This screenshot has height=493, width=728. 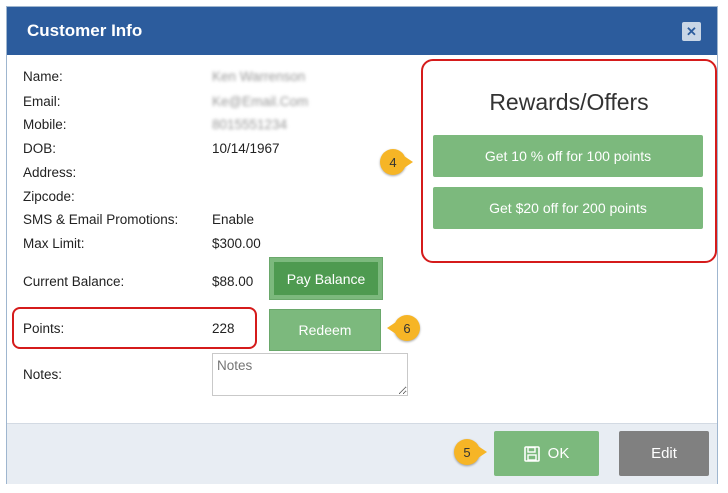 I want to click on step-marker-4: 4, so click(x=396, y=162).